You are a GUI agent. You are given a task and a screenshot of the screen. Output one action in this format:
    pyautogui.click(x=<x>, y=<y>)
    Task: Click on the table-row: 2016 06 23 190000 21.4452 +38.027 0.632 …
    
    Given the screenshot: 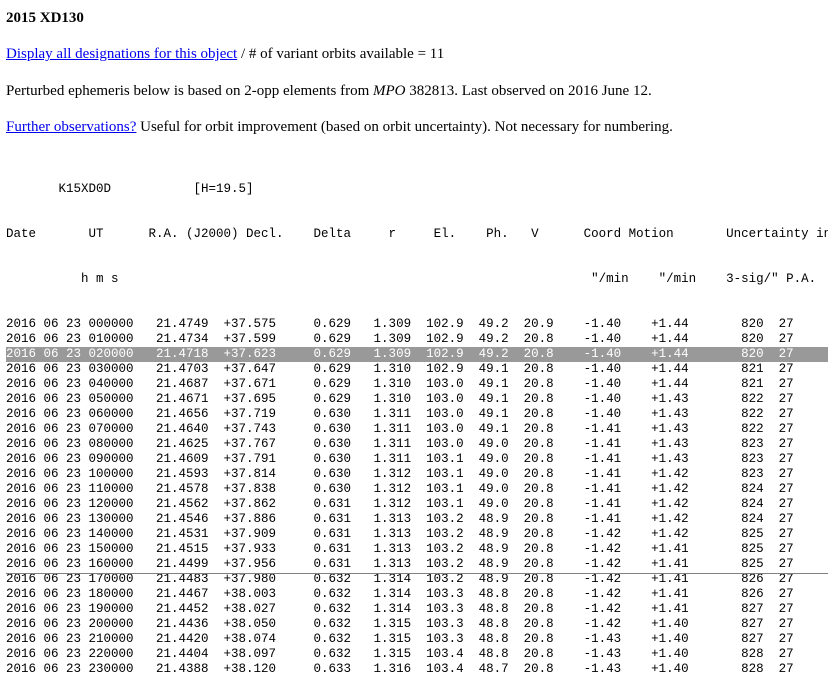 What is the action you would take?
    pyautogui.click(x=417, y=609)
    